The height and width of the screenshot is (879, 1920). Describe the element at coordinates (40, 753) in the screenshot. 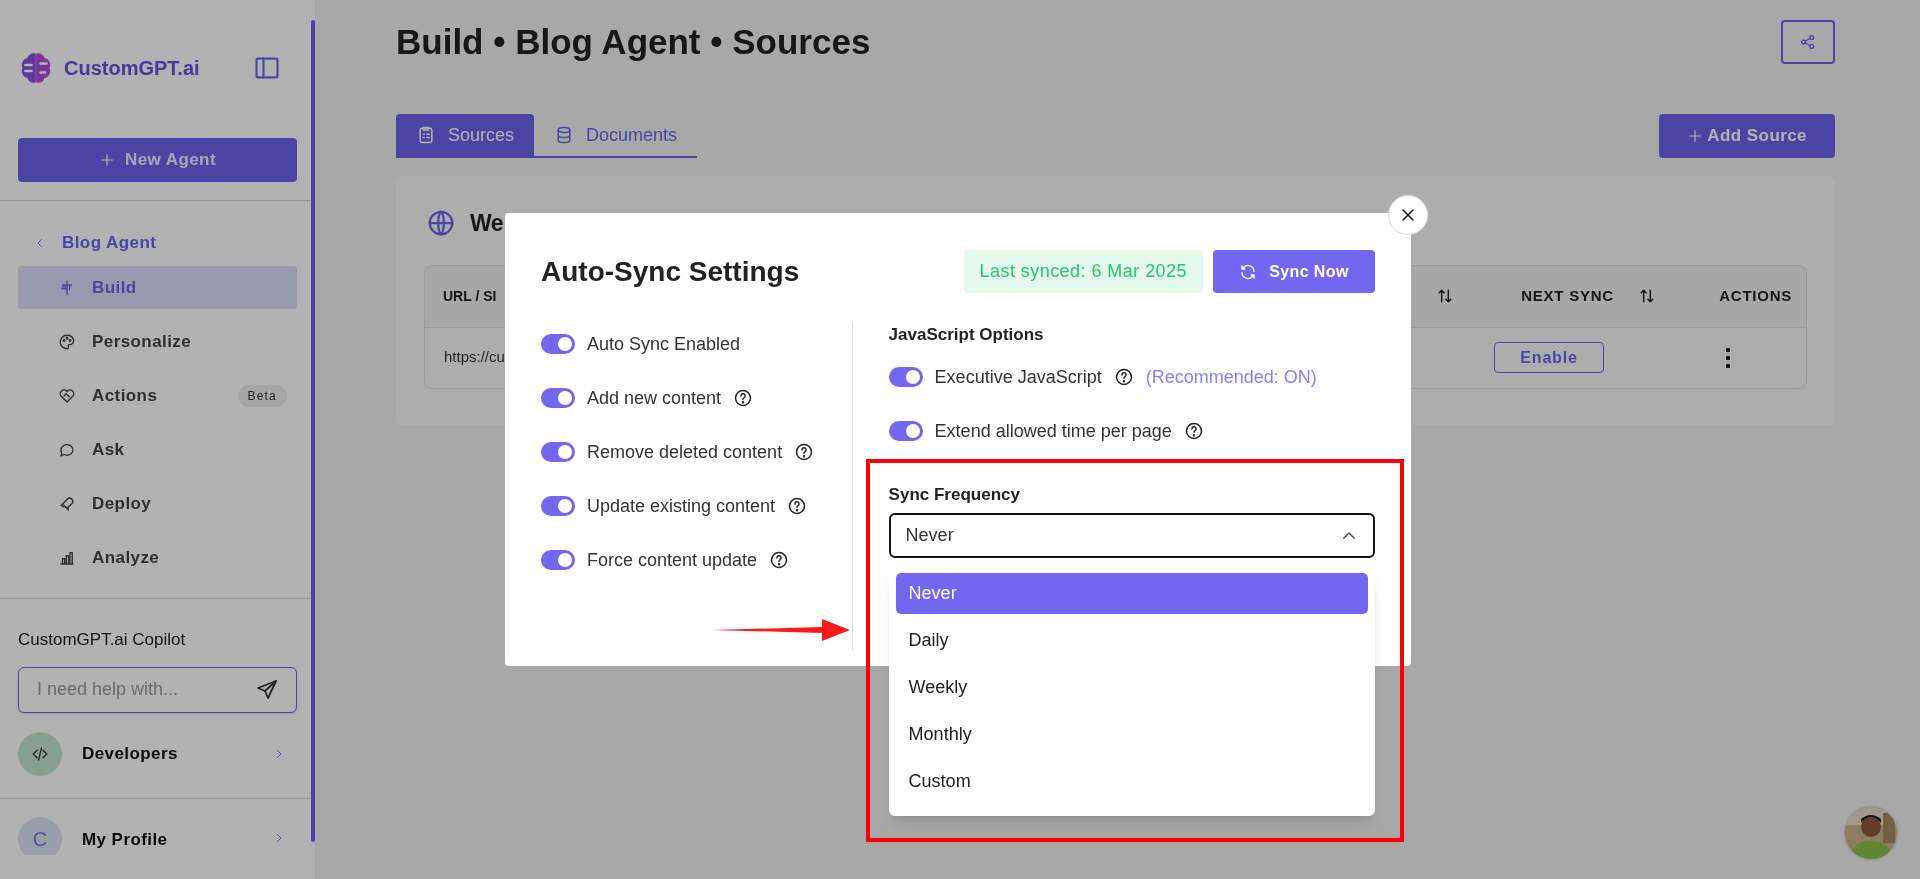

I see `code-icon` at that location.